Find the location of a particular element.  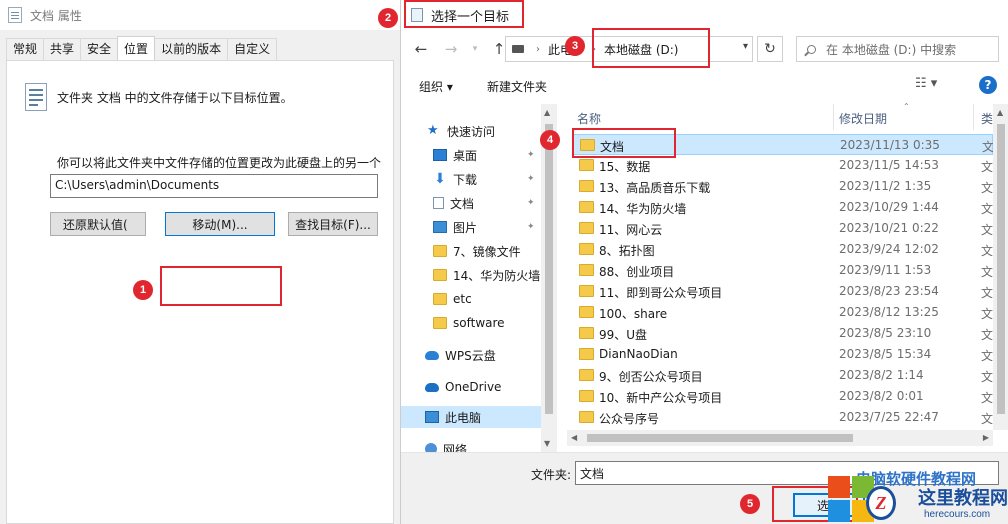

tab-security: 安全 is located at coordinates (99, 49).